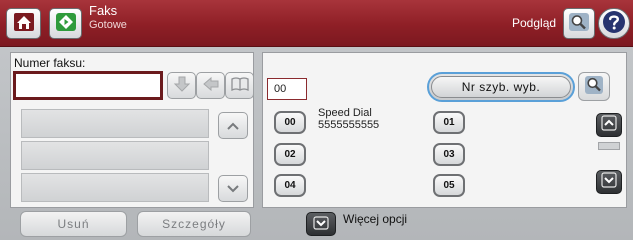  Describe the element at coordinates (609, 146) in the screenshot. I see `speed-dial-scroll-track` at that location.